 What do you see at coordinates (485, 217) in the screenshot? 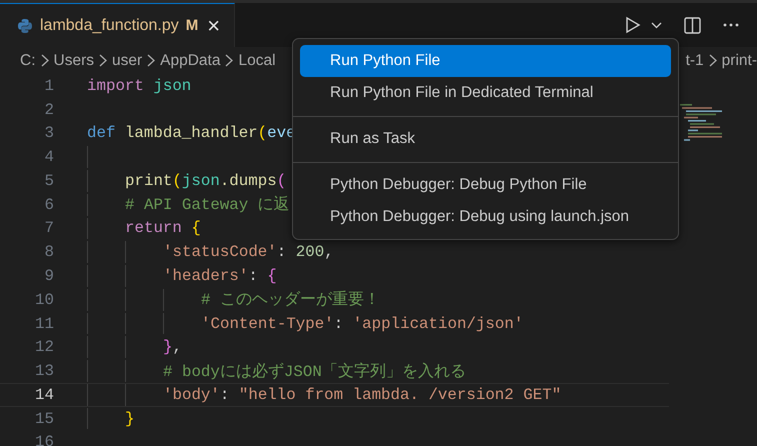
I see `menu-item: Python Debugger: Debug using launch.json` at bounding box center [485, 217].